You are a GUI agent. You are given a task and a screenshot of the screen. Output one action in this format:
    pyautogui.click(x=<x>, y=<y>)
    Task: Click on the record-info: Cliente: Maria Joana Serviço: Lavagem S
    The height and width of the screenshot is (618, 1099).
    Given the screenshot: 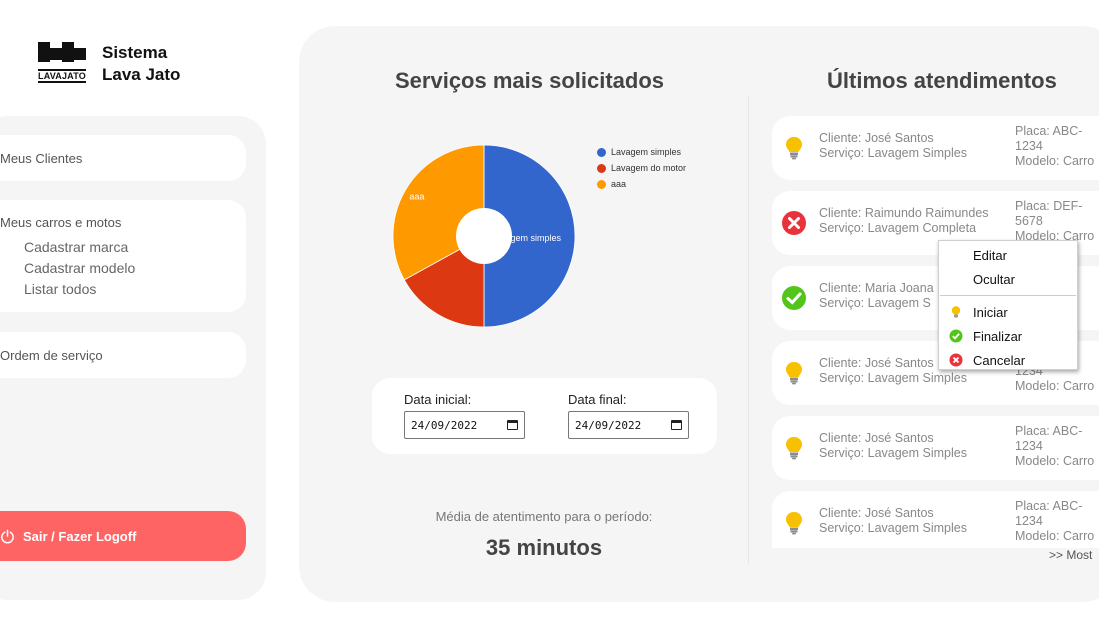 What is the action you would take?
    pyautogui.click(x=876, y=296)
    